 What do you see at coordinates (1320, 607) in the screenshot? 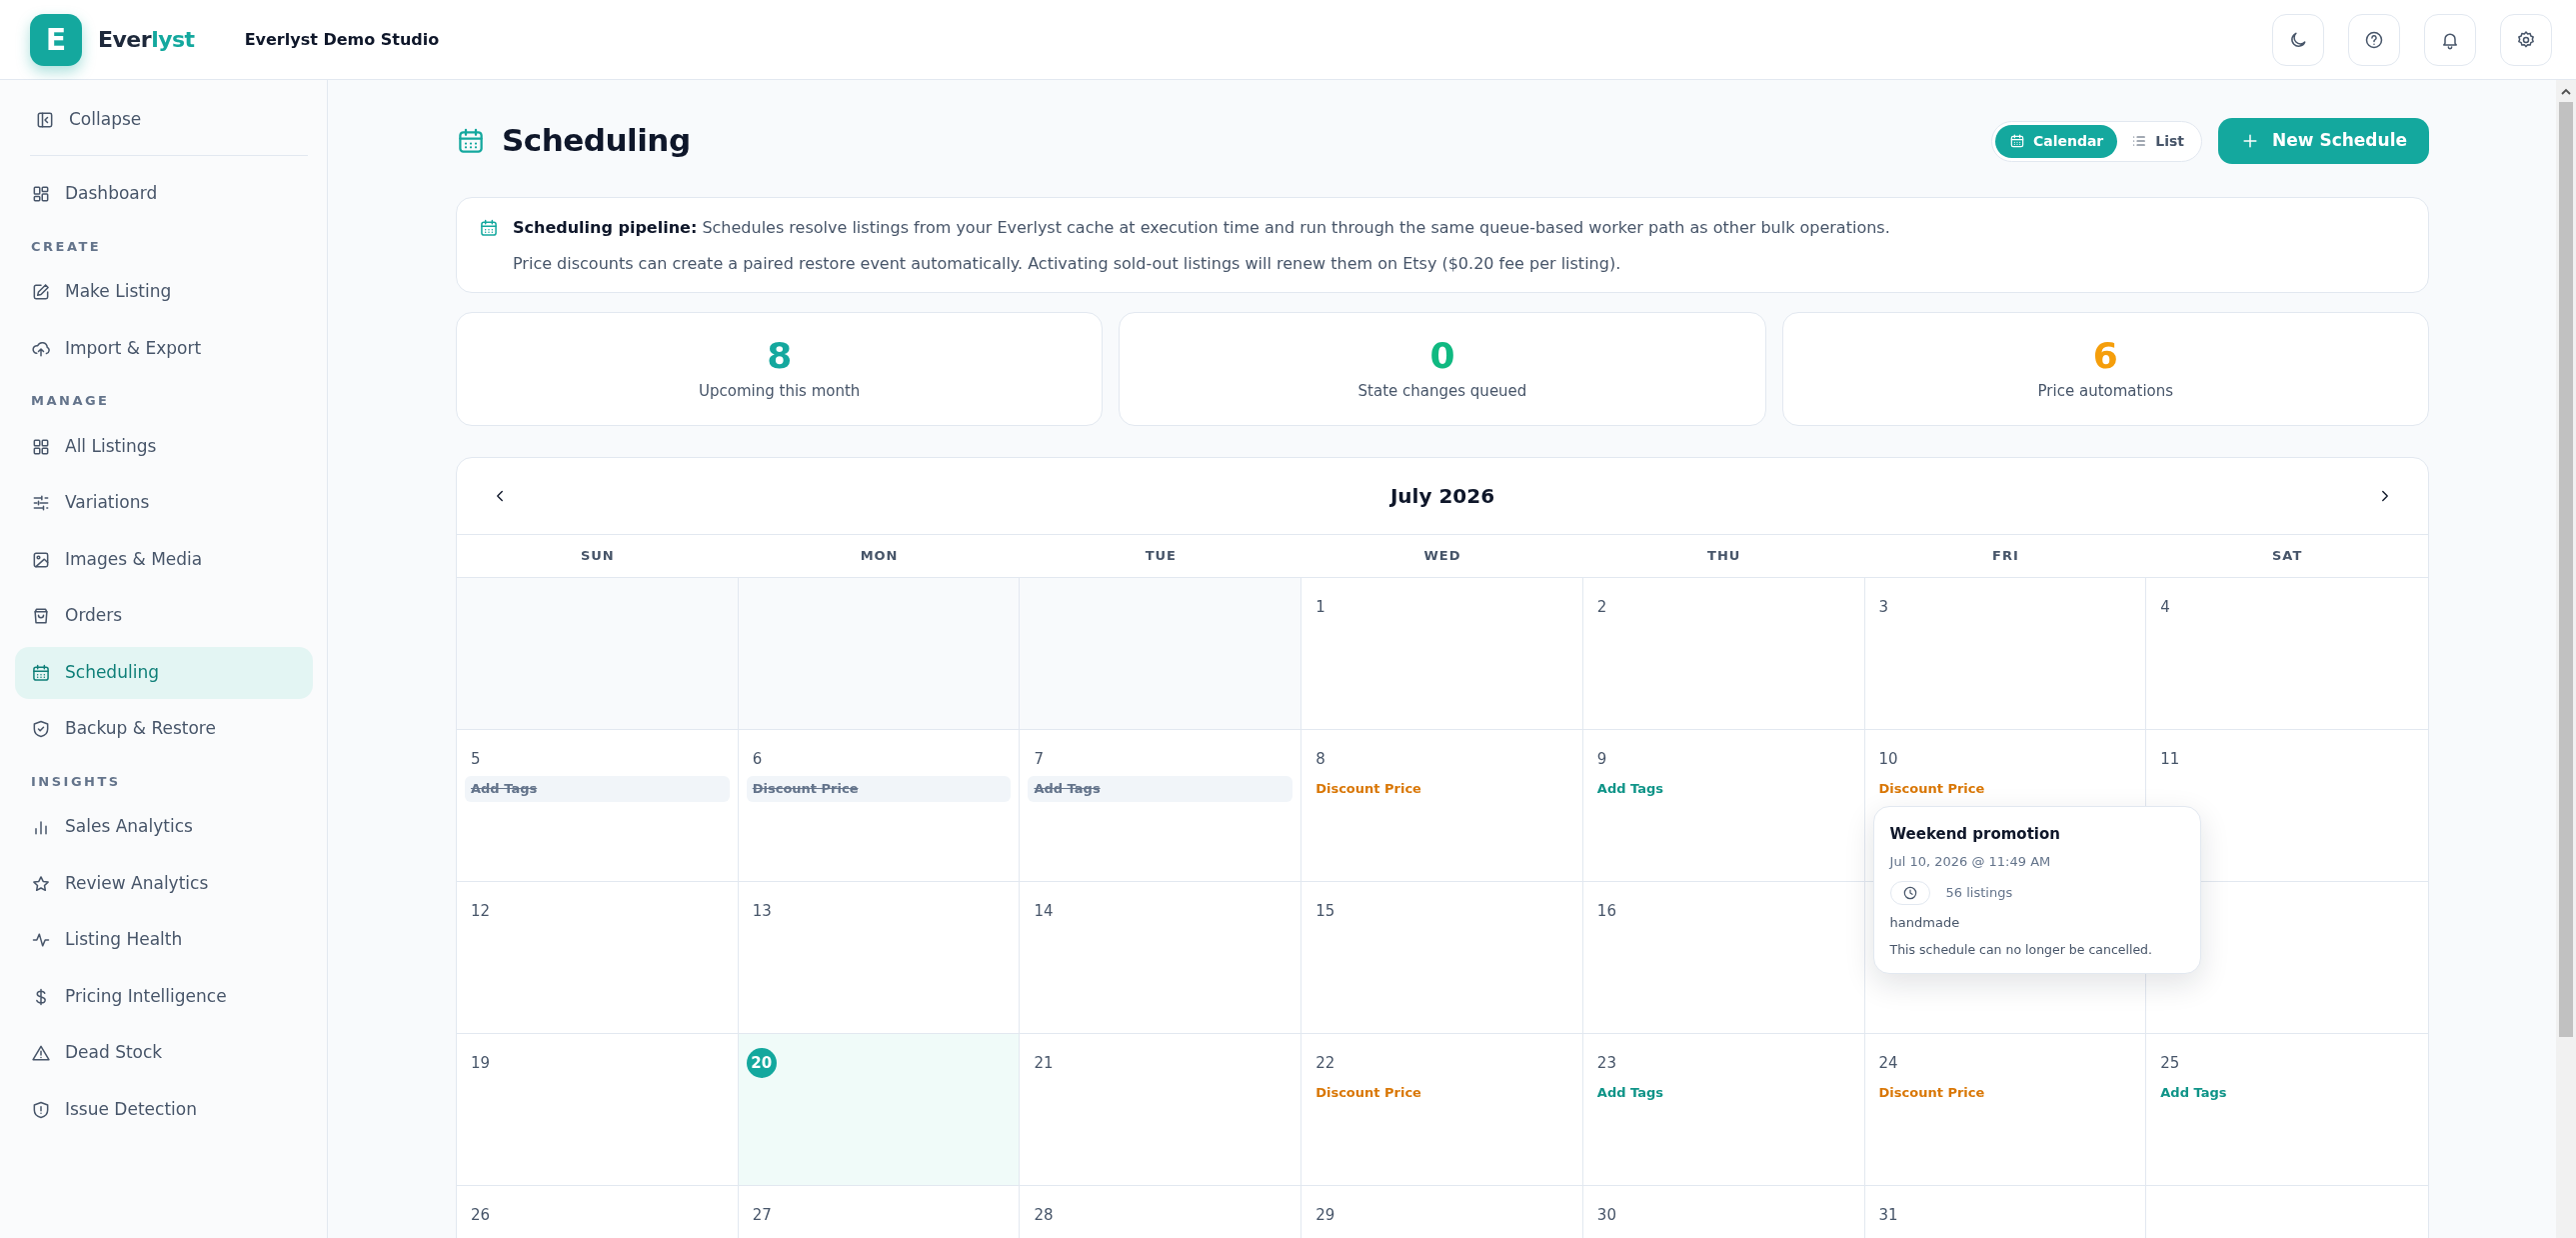
I see `day-number: 1` at bounding box center [1320, 607].